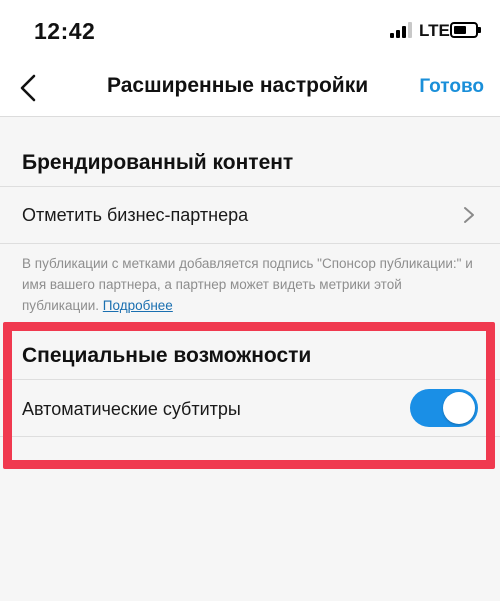 This screenshot has height=601, width=500. Describe the element at coordinates (250, 215) in the screenshot. I see `tag-business-partner-row: Отметить бизнес-партнера` at that location.